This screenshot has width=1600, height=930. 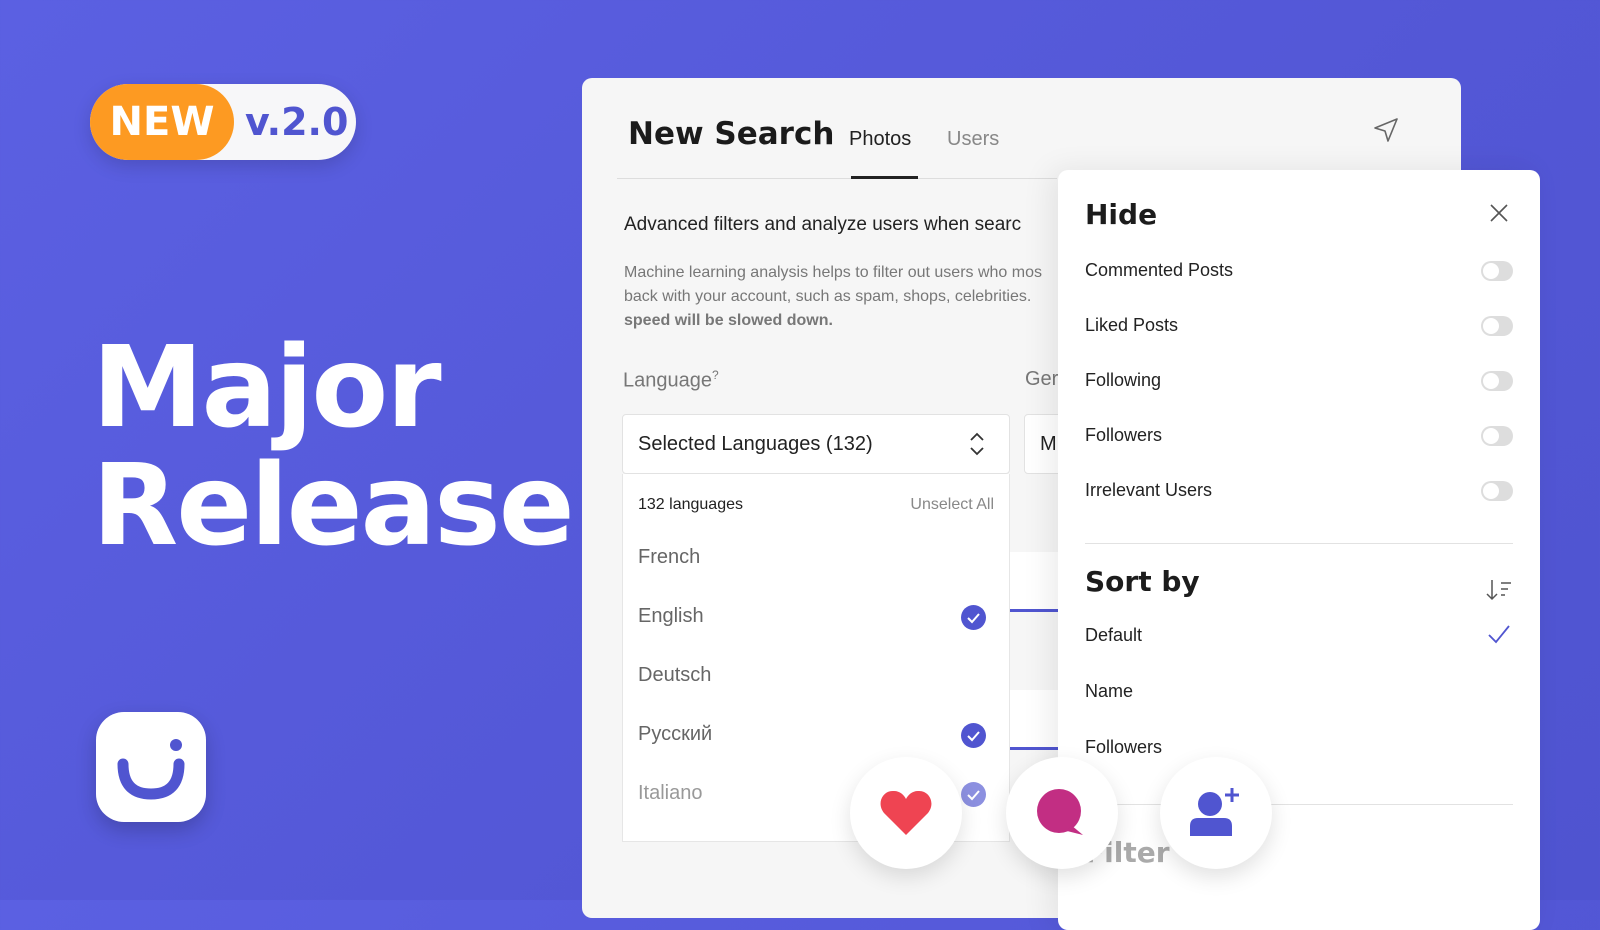 What do you see at coordinates (669, 557) in the screenshot?
I see `language-option: French` at bounding box center [669, 557].